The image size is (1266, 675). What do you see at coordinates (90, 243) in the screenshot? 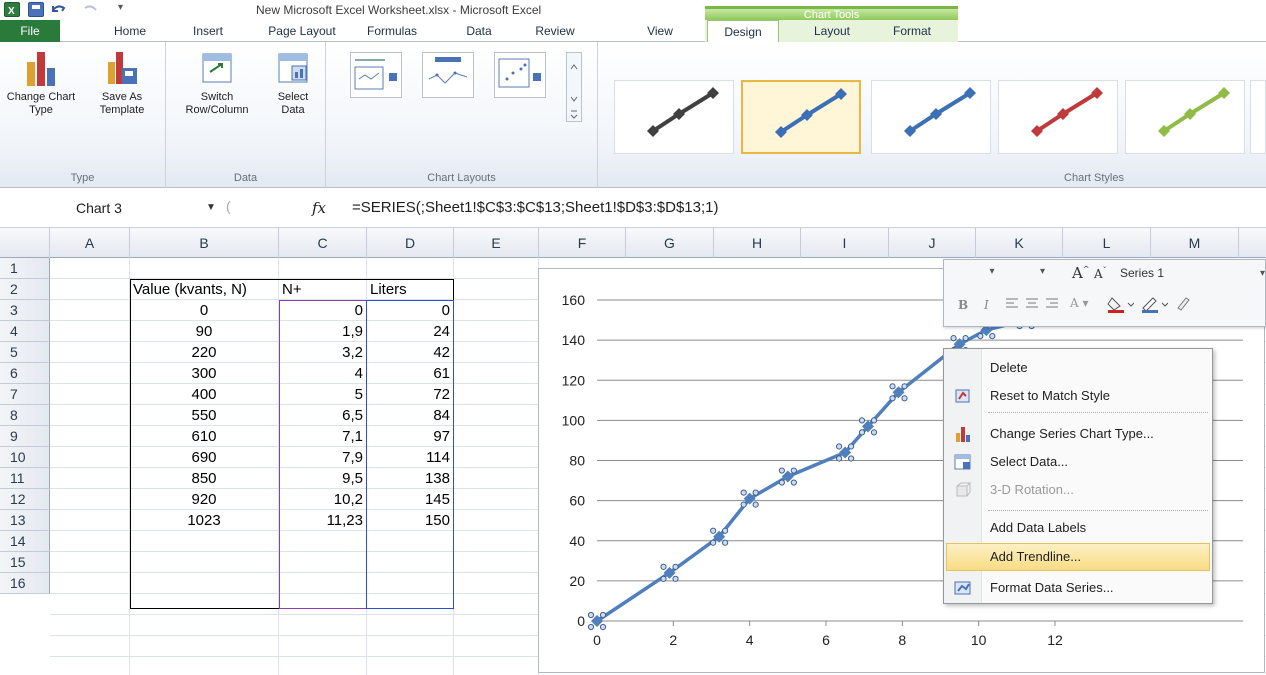
I see `column-header-a: A` at bounding box center [90, 243].